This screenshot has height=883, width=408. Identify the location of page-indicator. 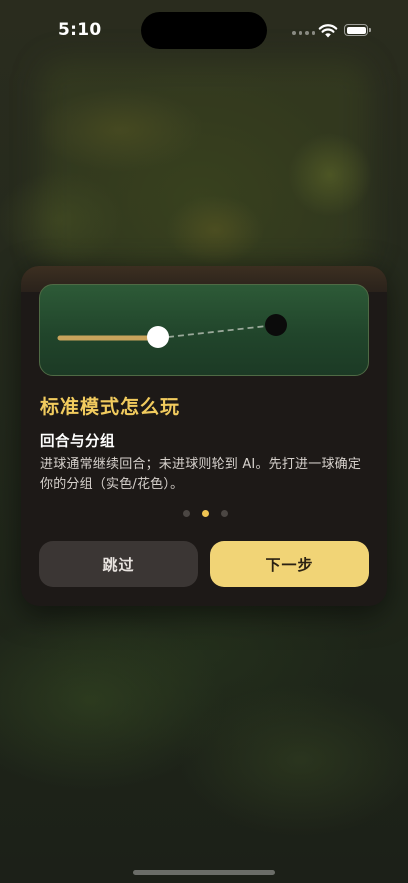
(205, 513).